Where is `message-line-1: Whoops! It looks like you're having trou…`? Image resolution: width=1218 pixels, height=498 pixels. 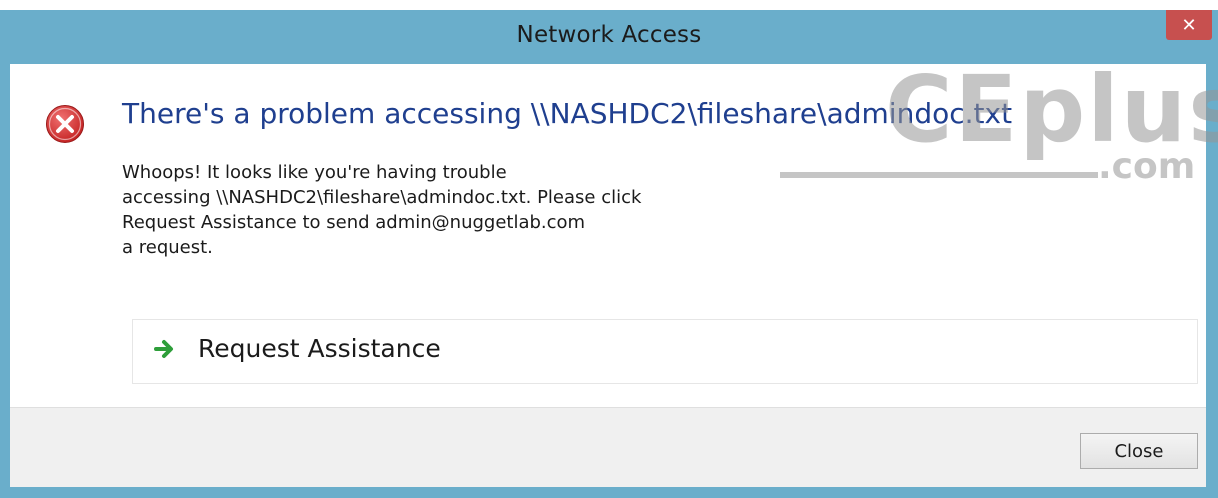
message-line-1: Whoops! It looks like you're having trou… is located at coordinates (314, 172).